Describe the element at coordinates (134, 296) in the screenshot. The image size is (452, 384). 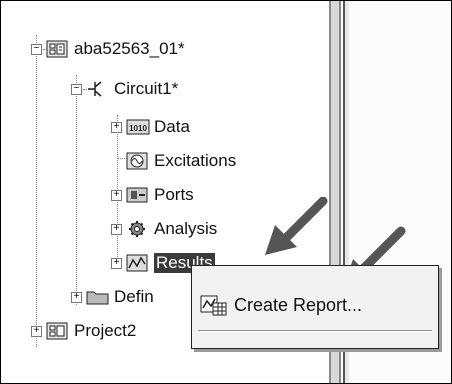
I see `tree-node-label: Defin` at that location.